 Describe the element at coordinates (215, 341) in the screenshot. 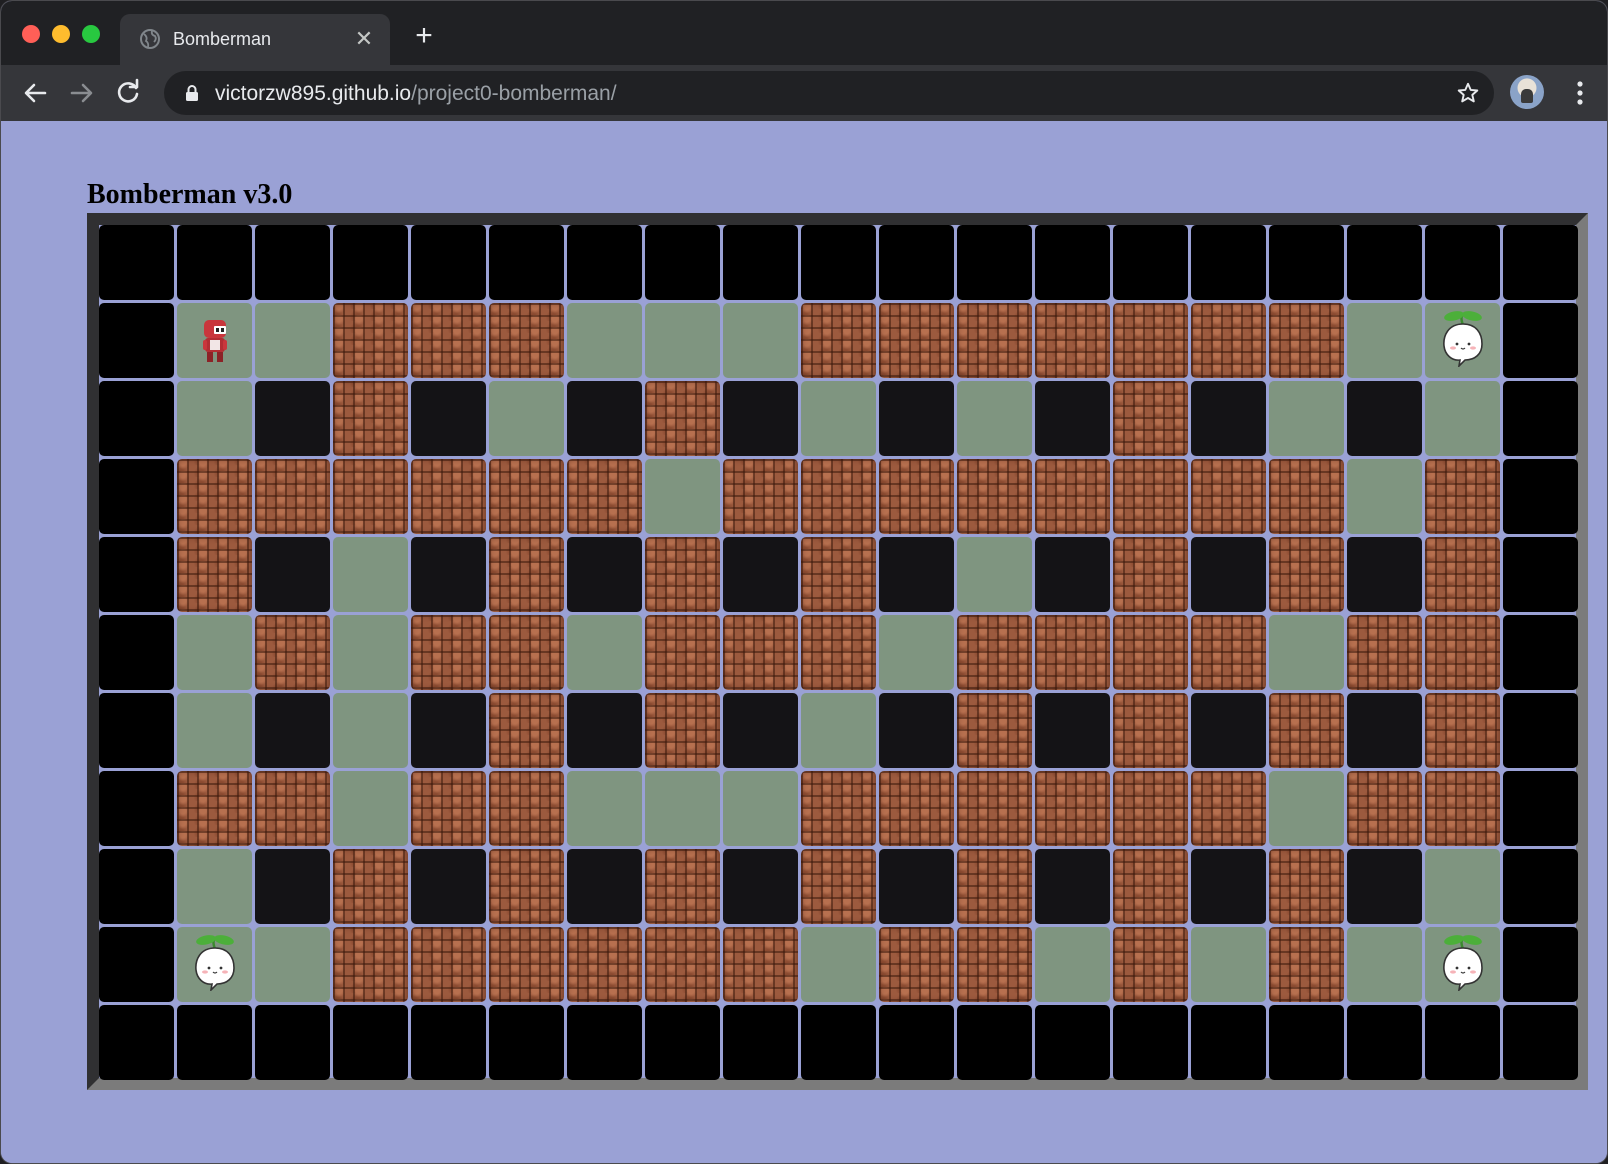

I see `player-sprite` at that location.